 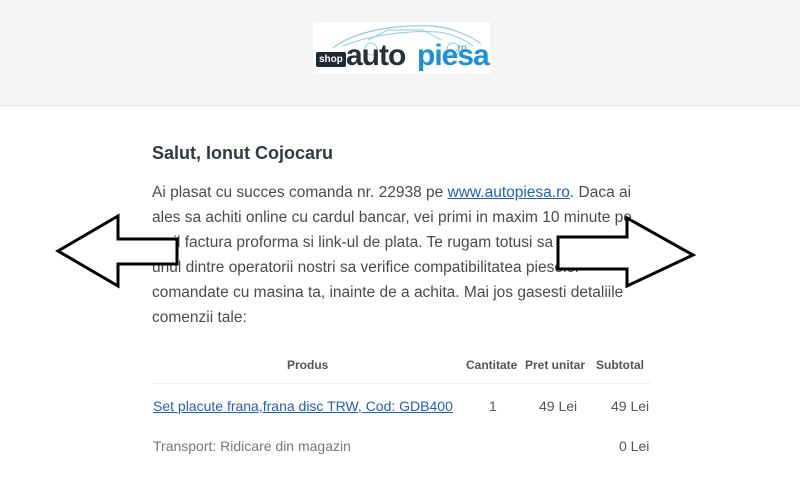 What do you see at coordinates (117, 251) in the screenshot?
I see `left-arrow-icon` at bounding box center [117, 251].